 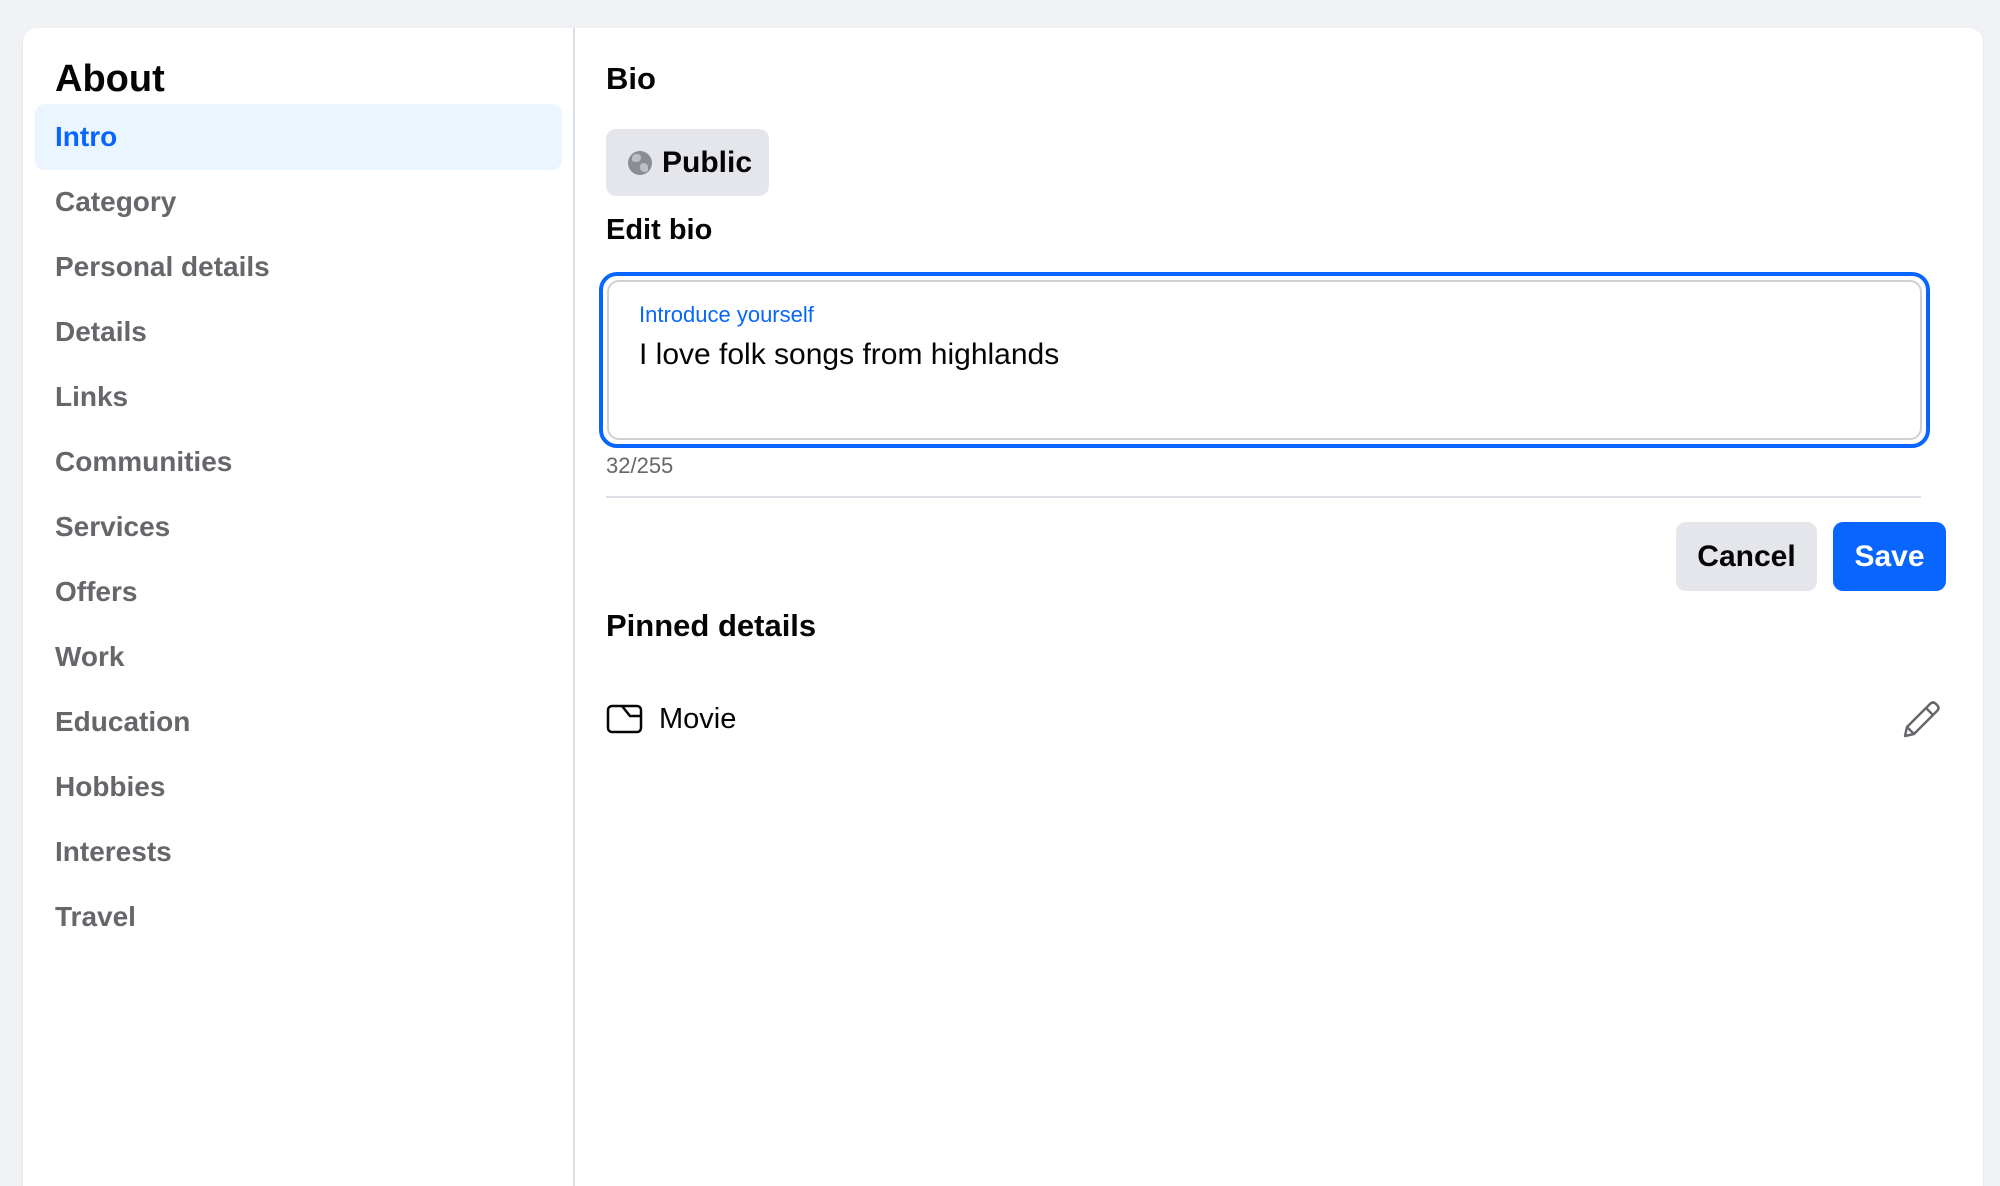 I want to click on bio-textarea-focus-ring: Introduce yourself, so click(x=1264, y=360).